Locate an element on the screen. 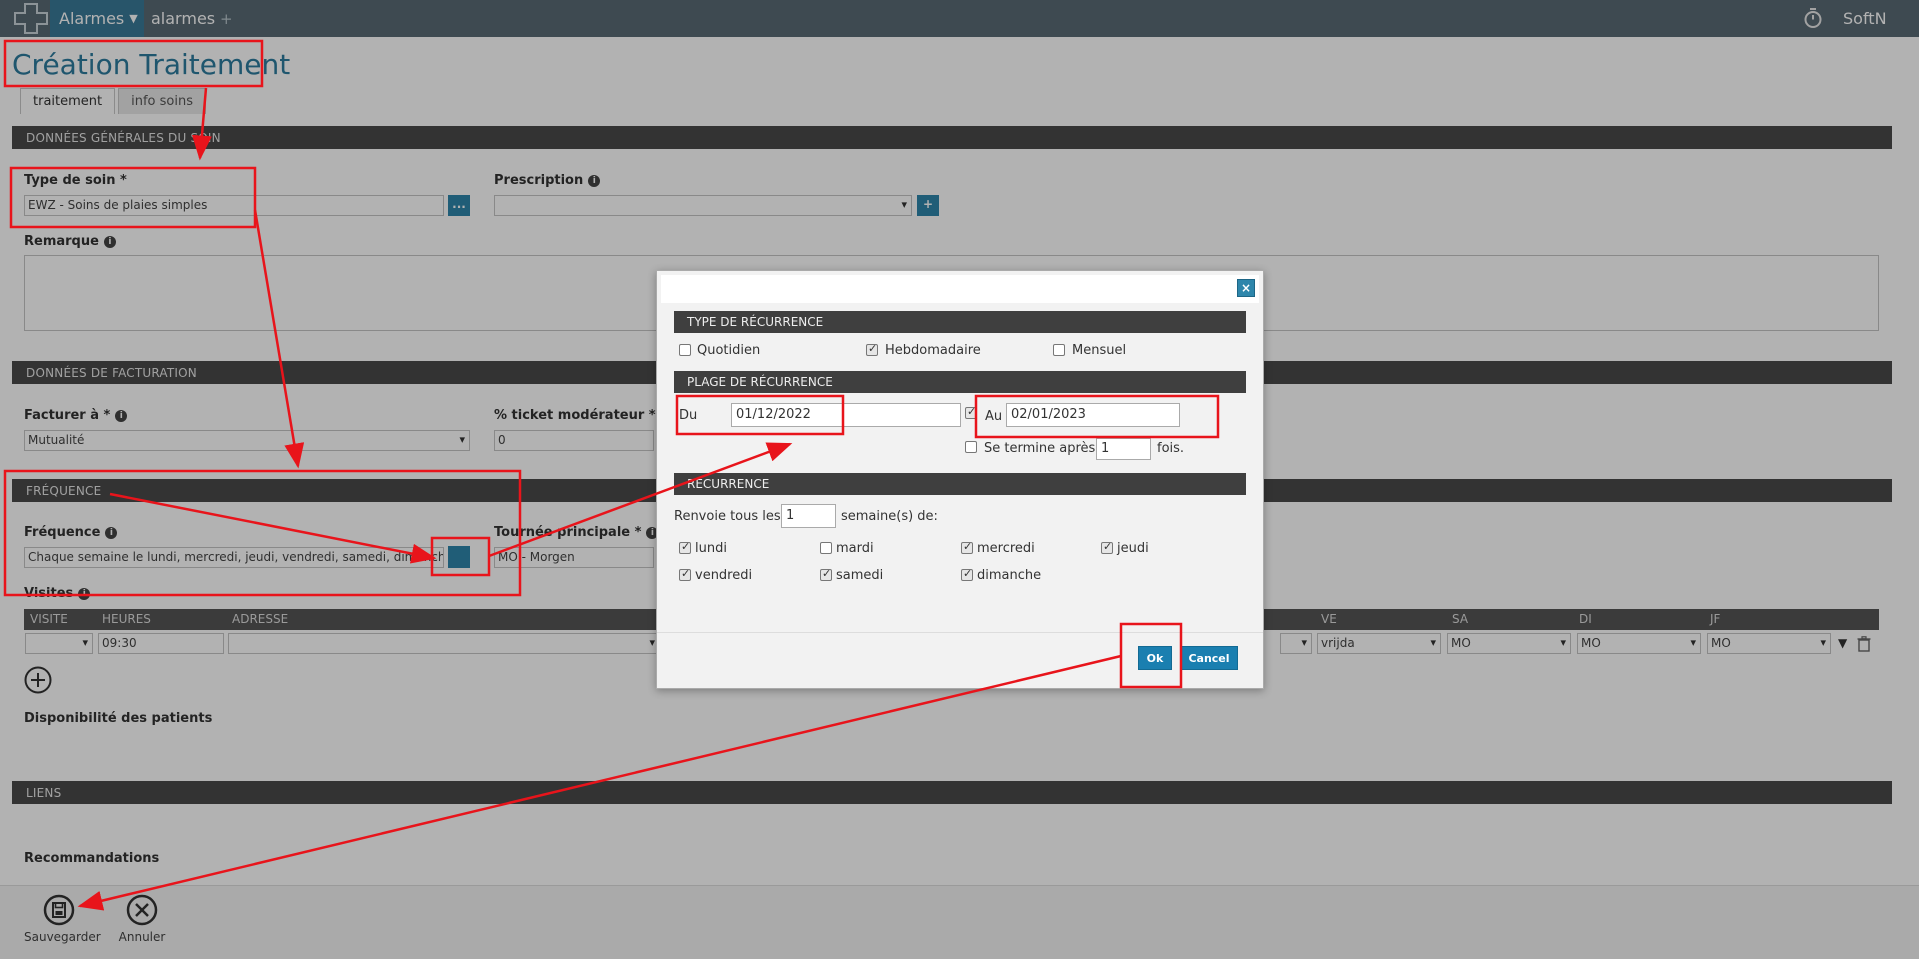  dialog-footer-divider is located at coordinates (960, 632).